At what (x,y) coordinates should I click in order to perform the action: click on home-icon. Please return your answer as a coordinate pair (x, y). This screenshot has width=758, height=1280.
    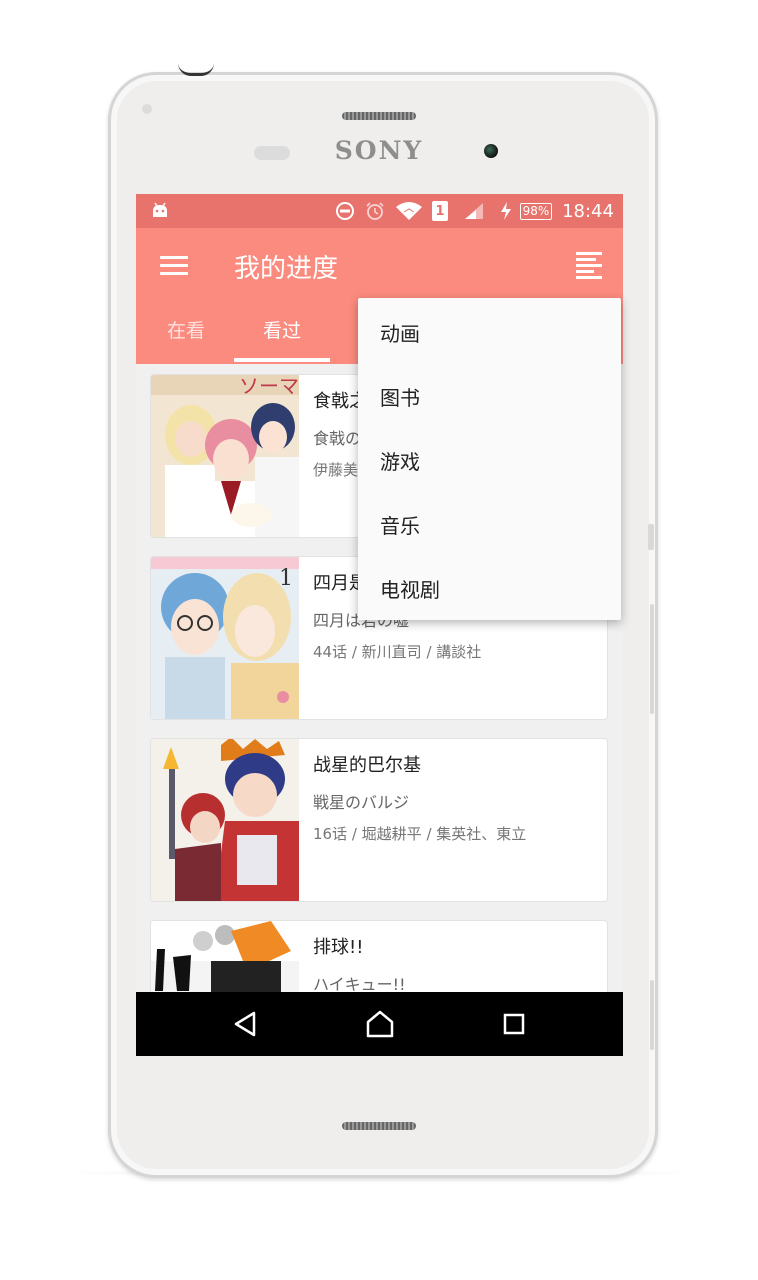
    Looking at the image, I should click on (380, 1024).